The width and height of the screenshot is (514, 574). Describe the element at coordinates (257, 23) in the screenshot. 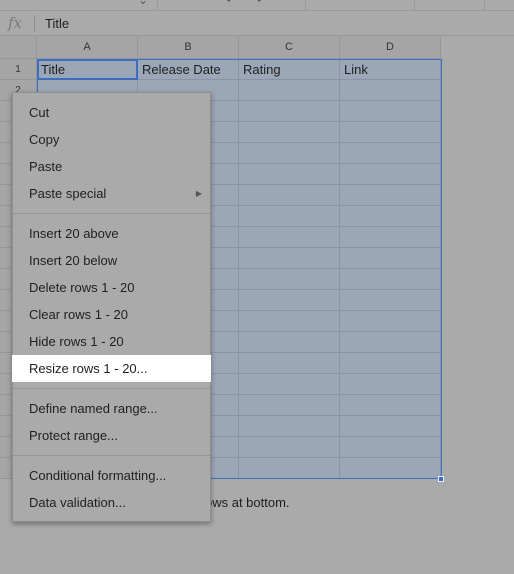

I see `formula-bar: fx Title` at that location.